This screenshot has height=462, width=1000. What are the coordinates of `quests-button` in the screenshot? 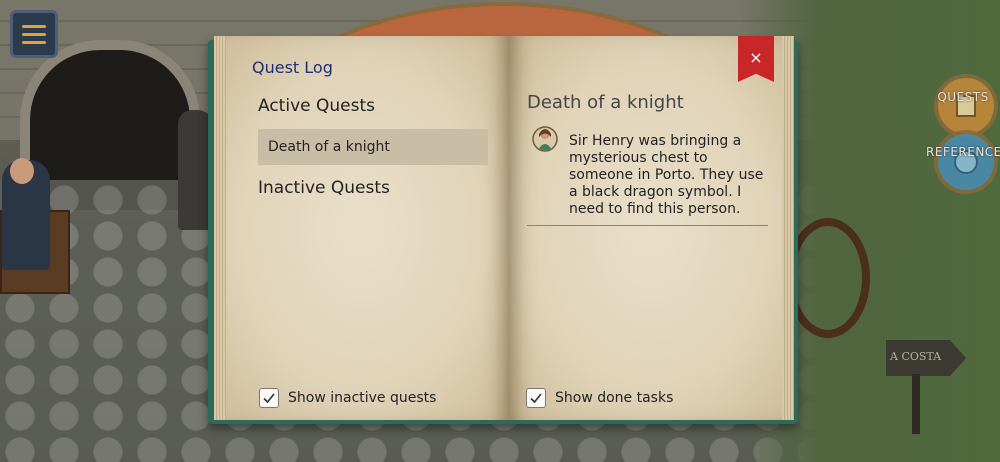 It's located at (966, 106).